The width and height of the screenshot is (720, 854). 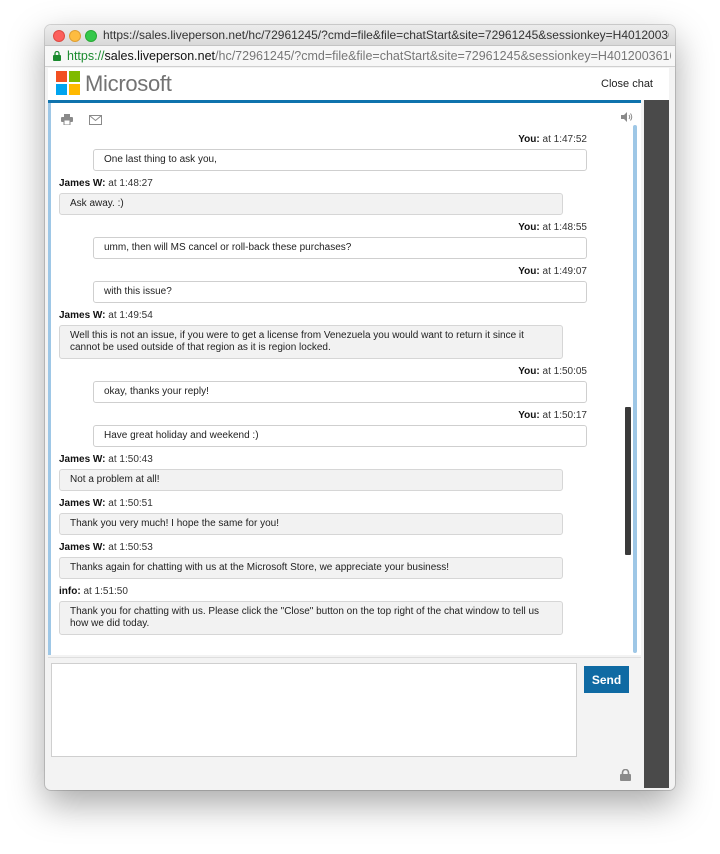 I want to click on message-time: at 1:50:43, so click(x=130, y=459).